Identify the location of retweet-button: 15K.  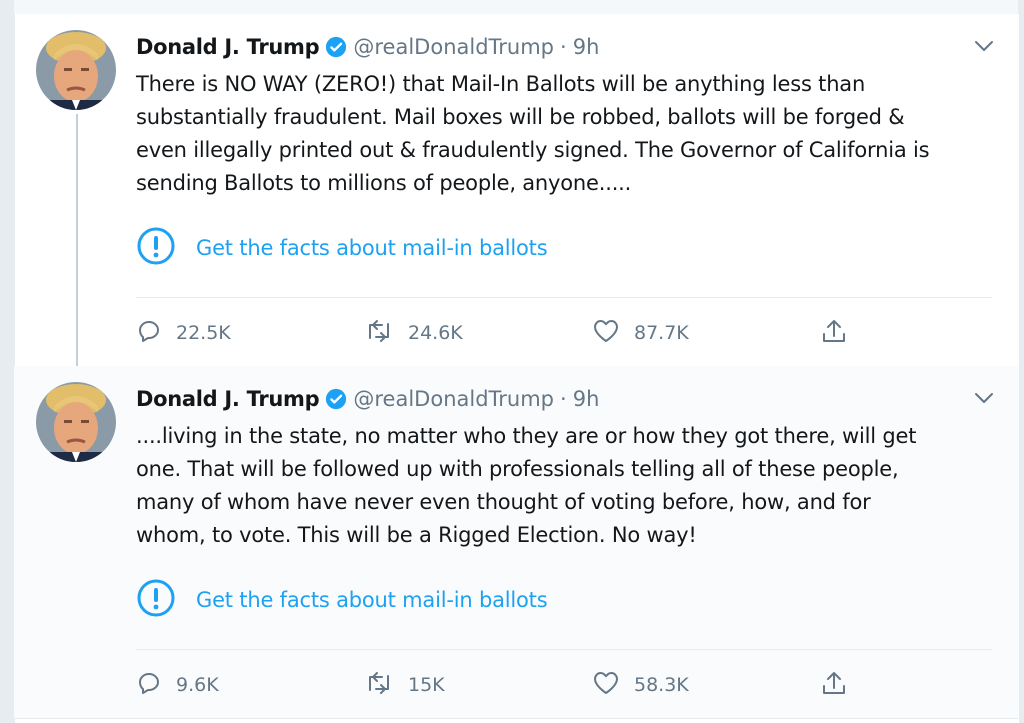
(404, 685).